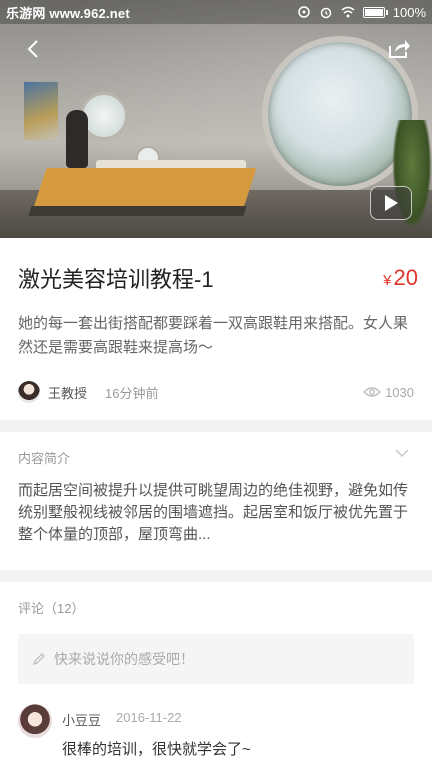 Image resolution: width=432 pixels, height=768 pixels. Describe the element at coordinates (35, 721) in the screenshot. I see `commenter-avatar` at that location.